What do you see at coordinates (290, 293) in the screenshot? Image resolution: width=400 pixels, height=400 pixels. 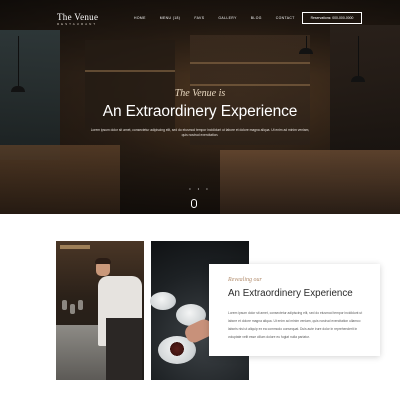 I see `intro-card-title: An Extraordinery Experience` at bounding box center [290, 293].